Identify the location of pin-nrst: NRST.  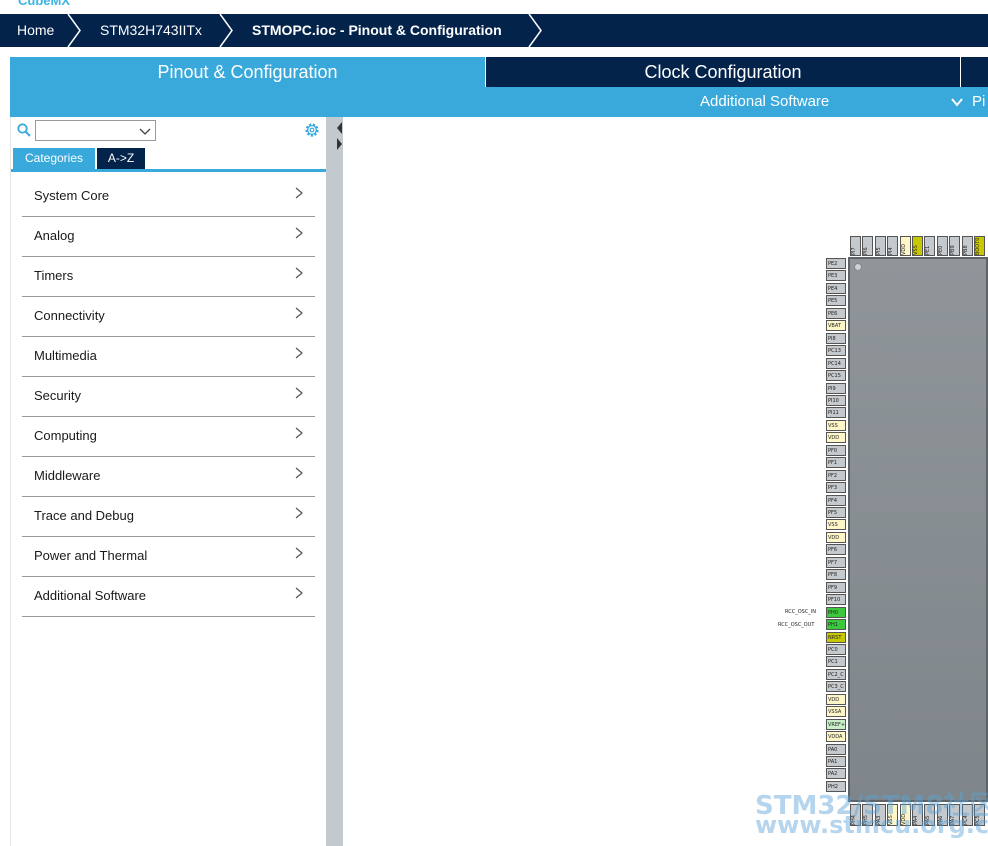
(836, 637).